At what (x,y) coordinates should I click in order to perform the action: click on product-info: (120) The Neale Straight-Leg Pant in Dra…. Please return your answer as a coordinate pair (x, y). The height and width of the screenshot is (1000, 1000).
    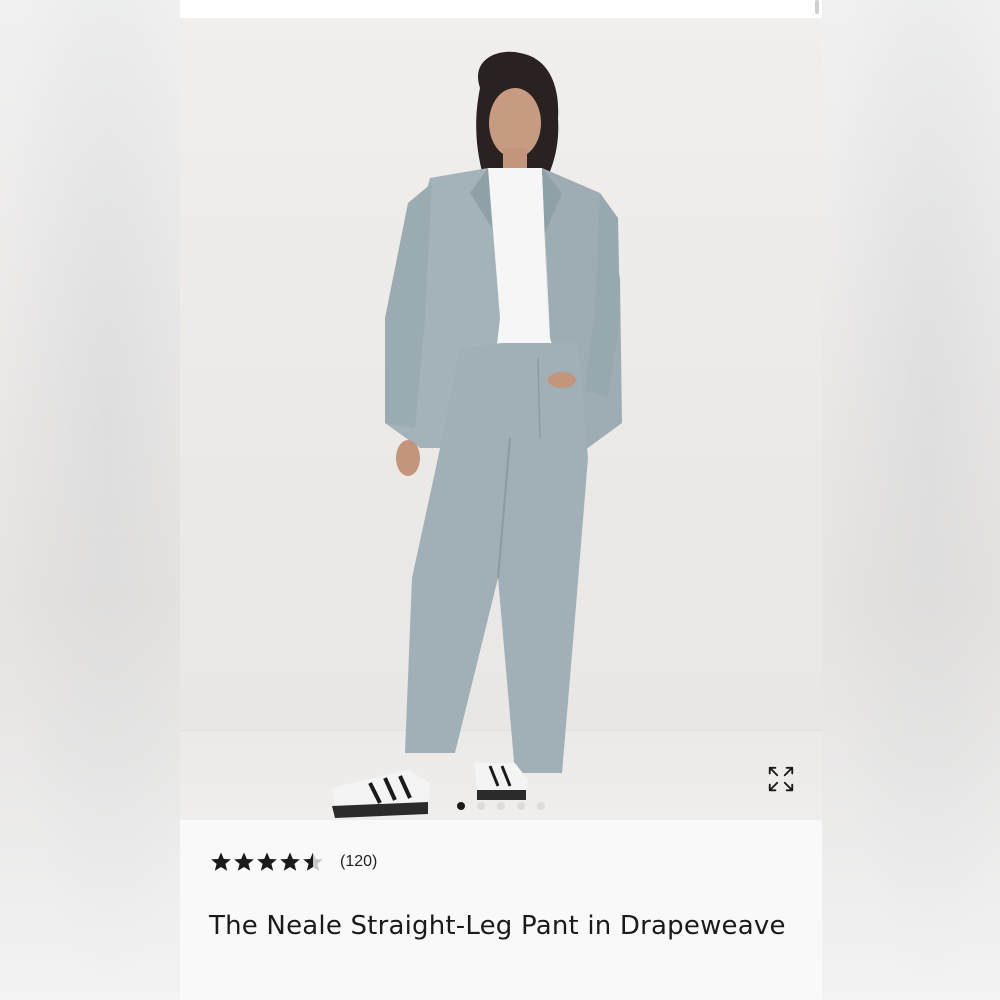
    Looking at the image, I should click on (501, 910).